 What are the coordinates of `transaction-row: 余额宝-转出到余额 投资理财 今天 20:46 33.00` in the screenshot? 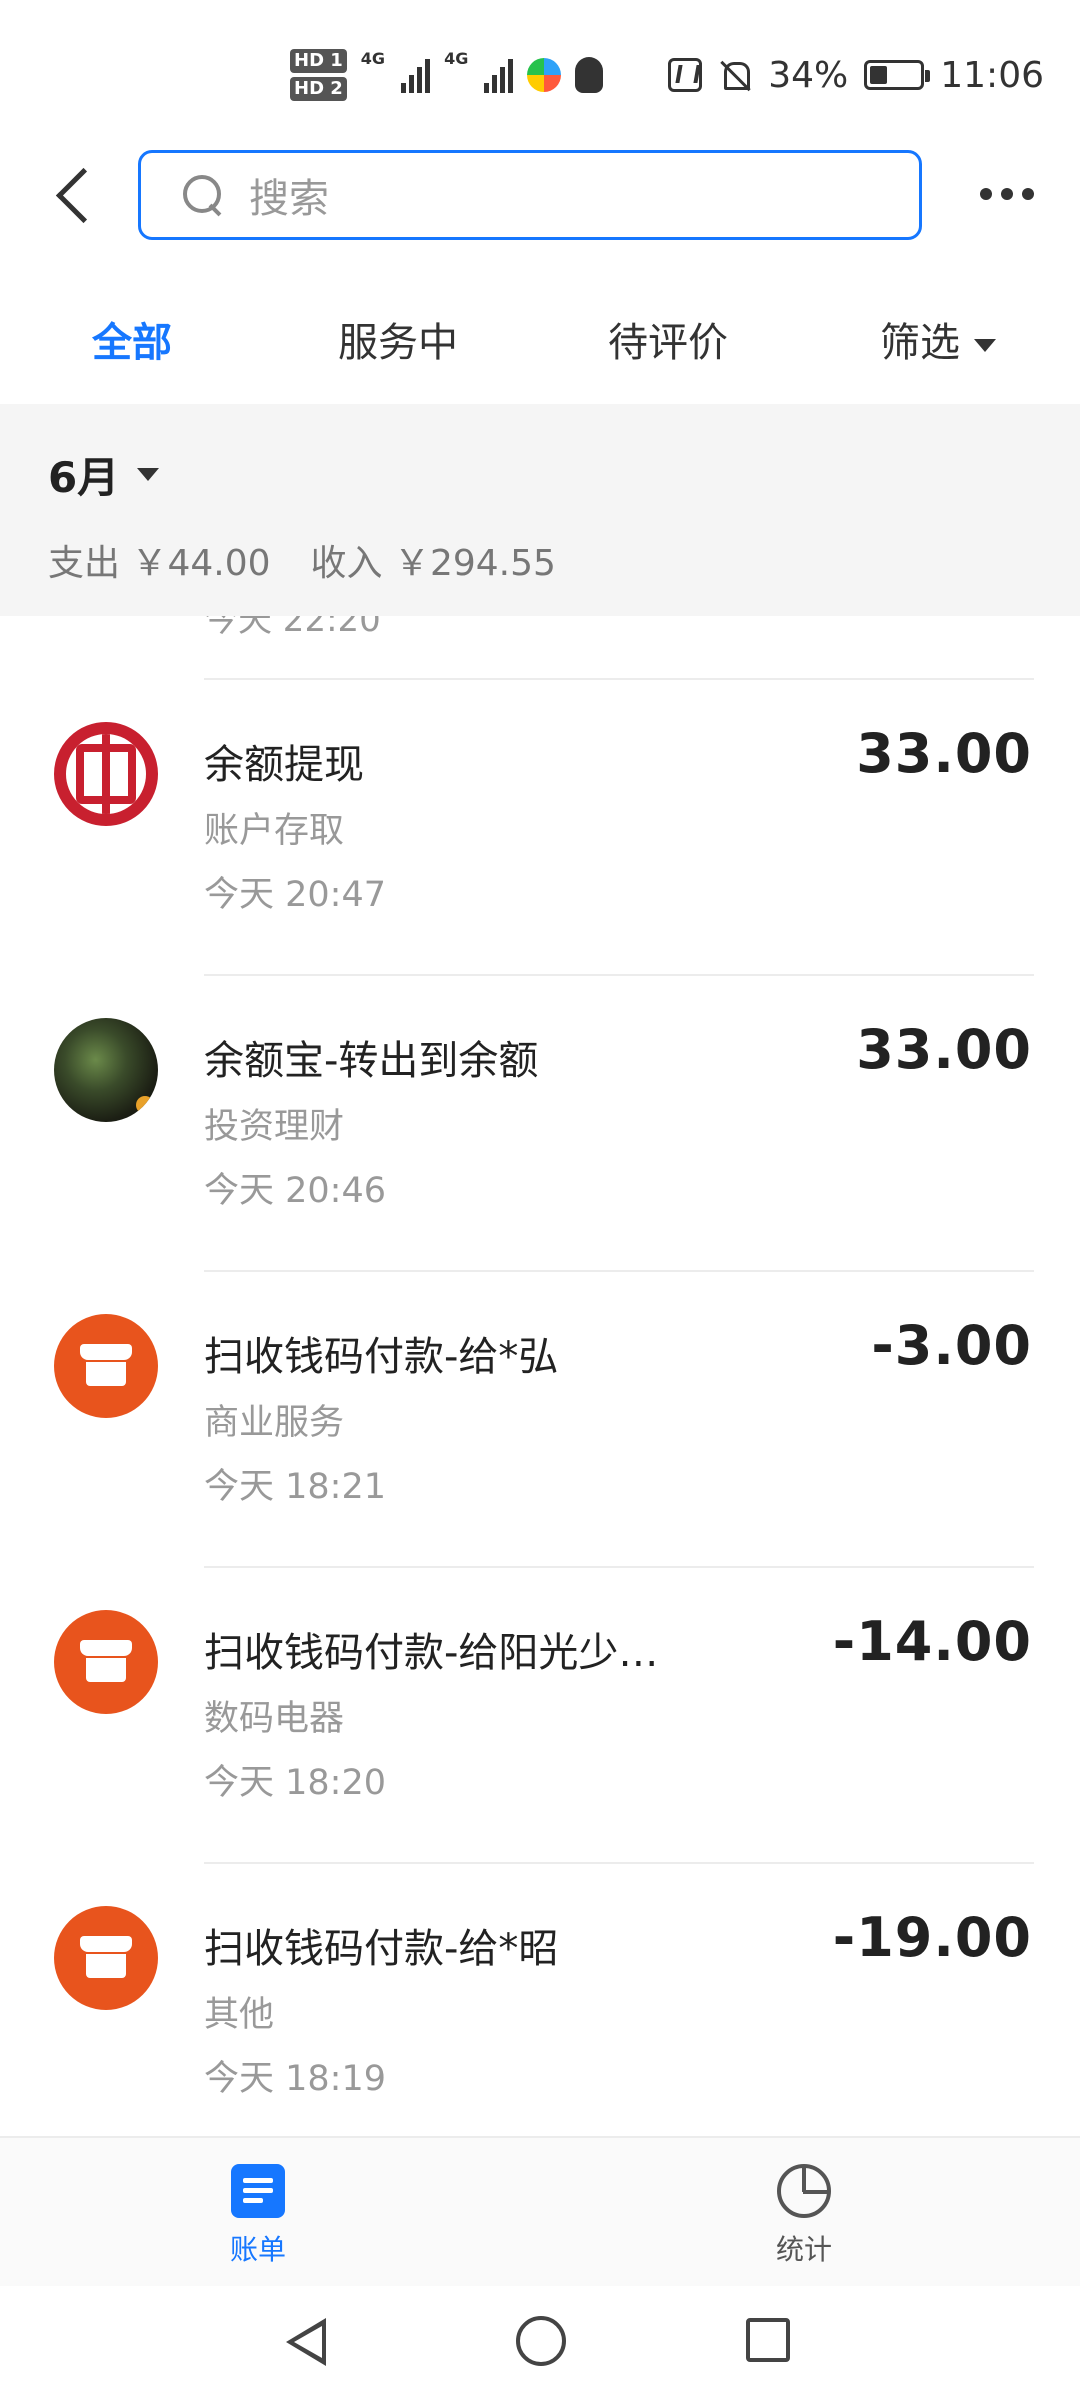 It's located at (540, 1124).